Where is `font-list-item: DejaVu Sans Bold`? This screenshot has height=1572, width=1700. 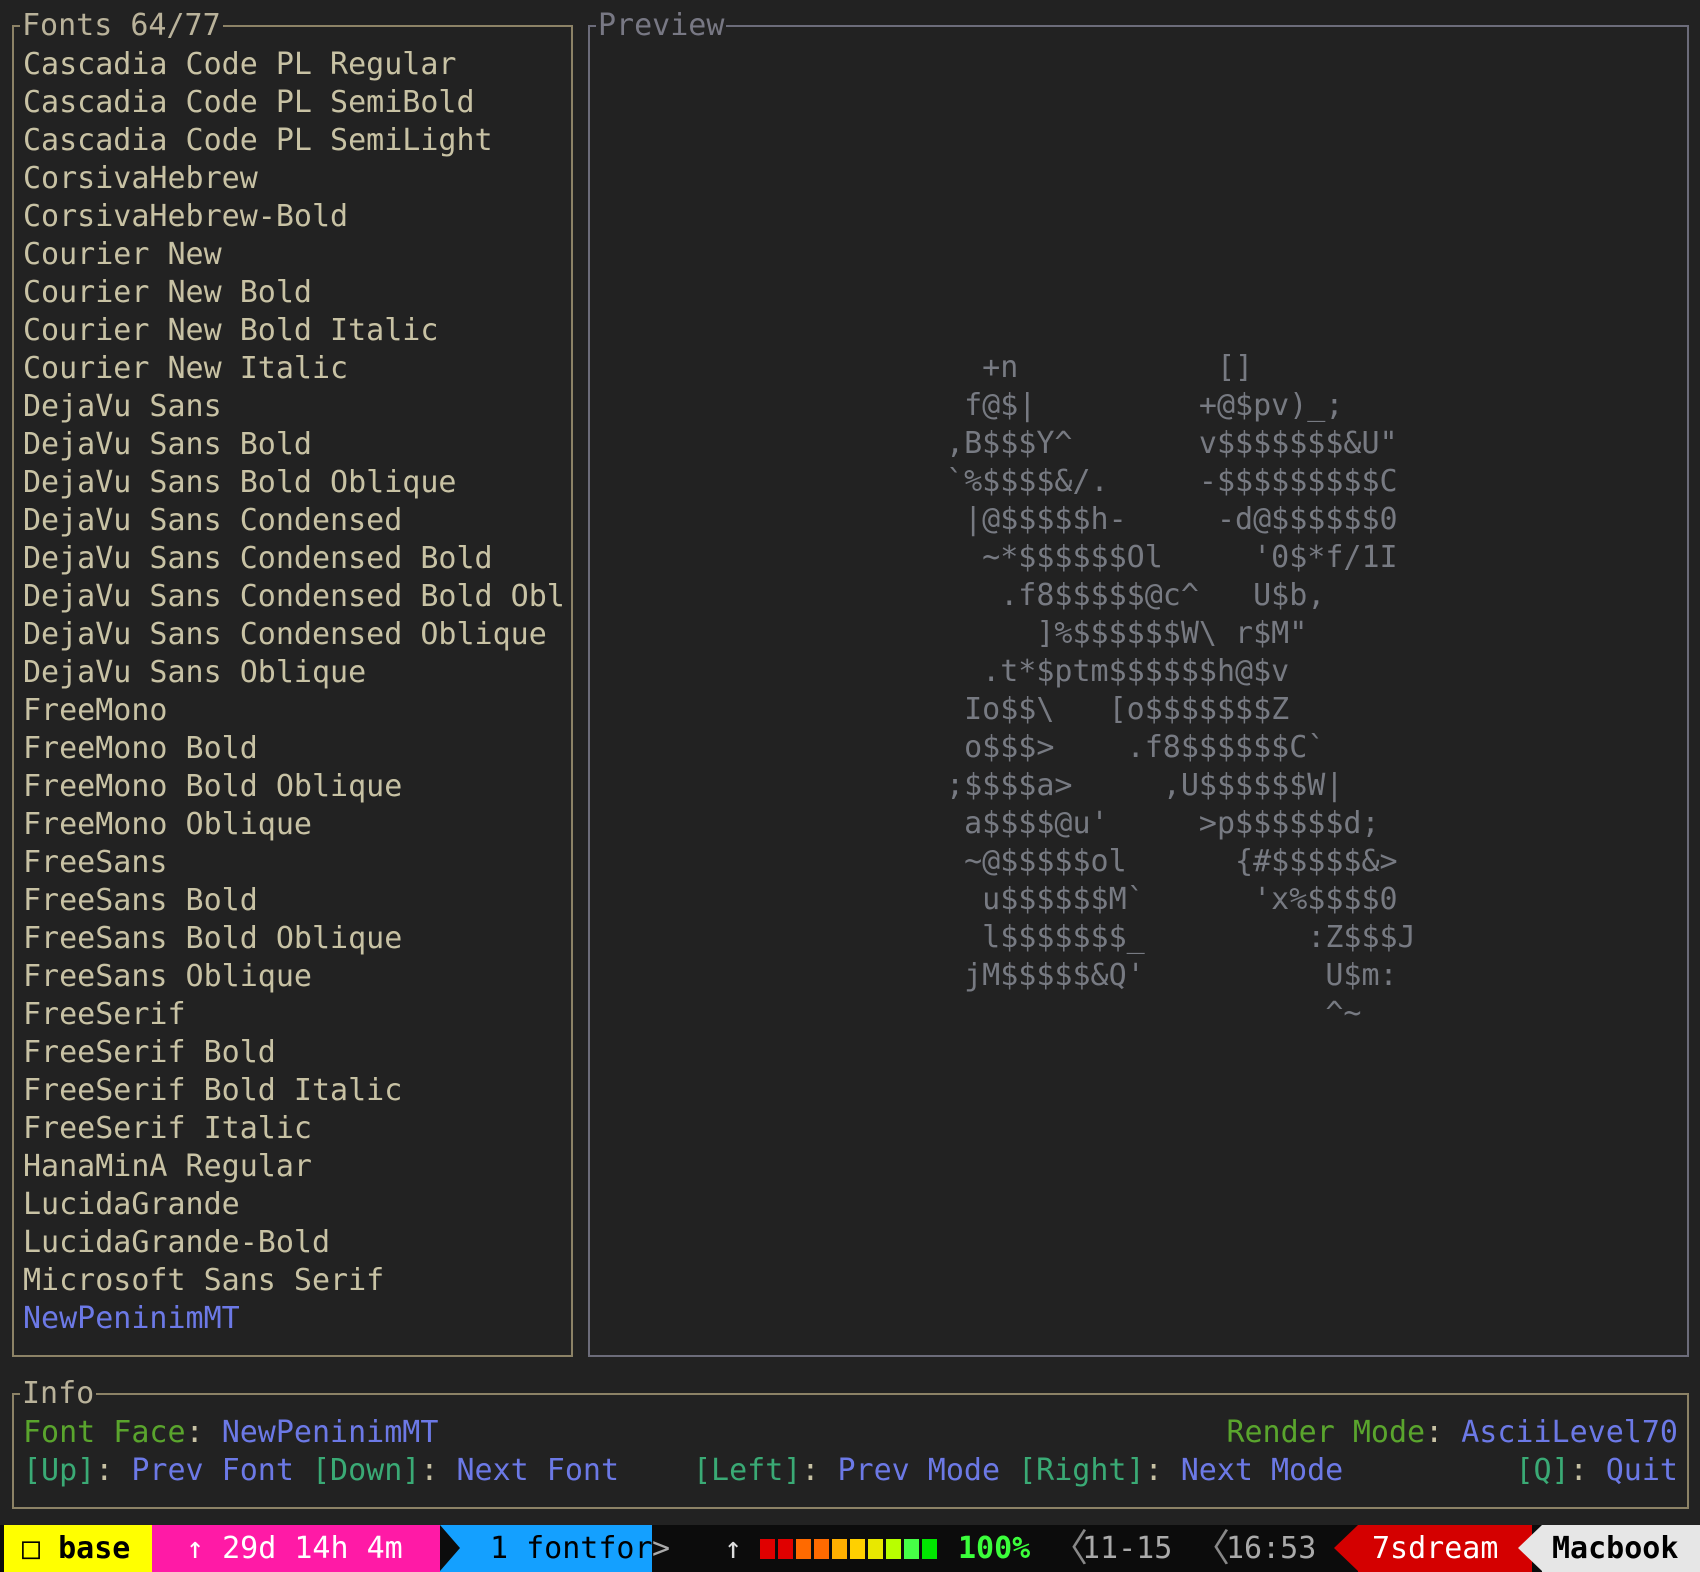 font-list-item: DejaVu Sans Bold is located at coordinates (295, 445).